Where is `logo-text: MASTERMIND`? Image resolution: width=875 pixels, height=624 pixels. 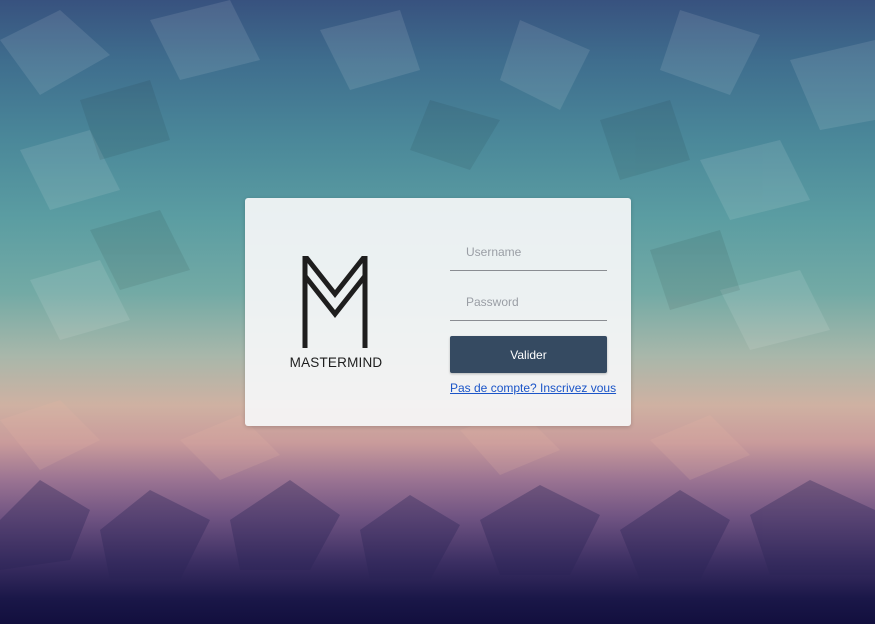 logo-text: MASTERMIND is located at coordinates (336, 362).